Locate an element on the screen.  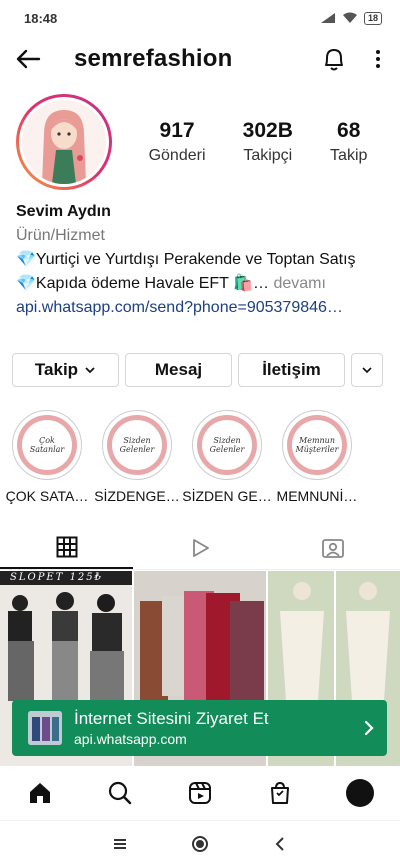
follow-button: Takip is located at coordinates (65, 370).